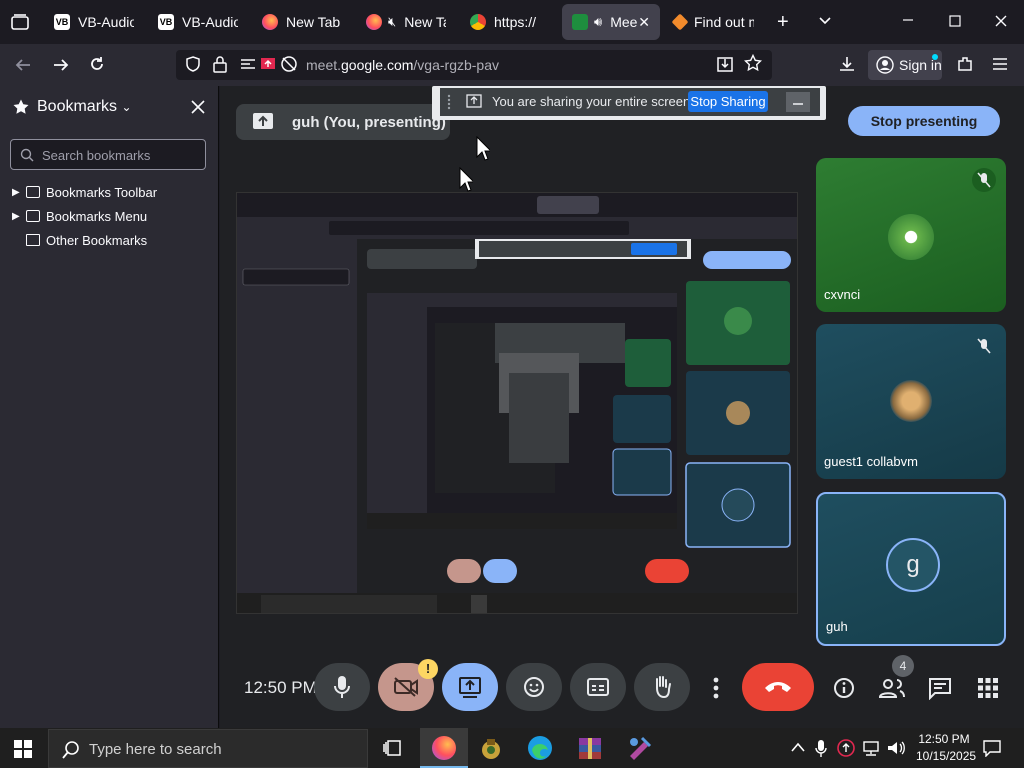 This screenshot has width=1024, height=768. I want to click on taskbar-firefox, so click(444, 748).